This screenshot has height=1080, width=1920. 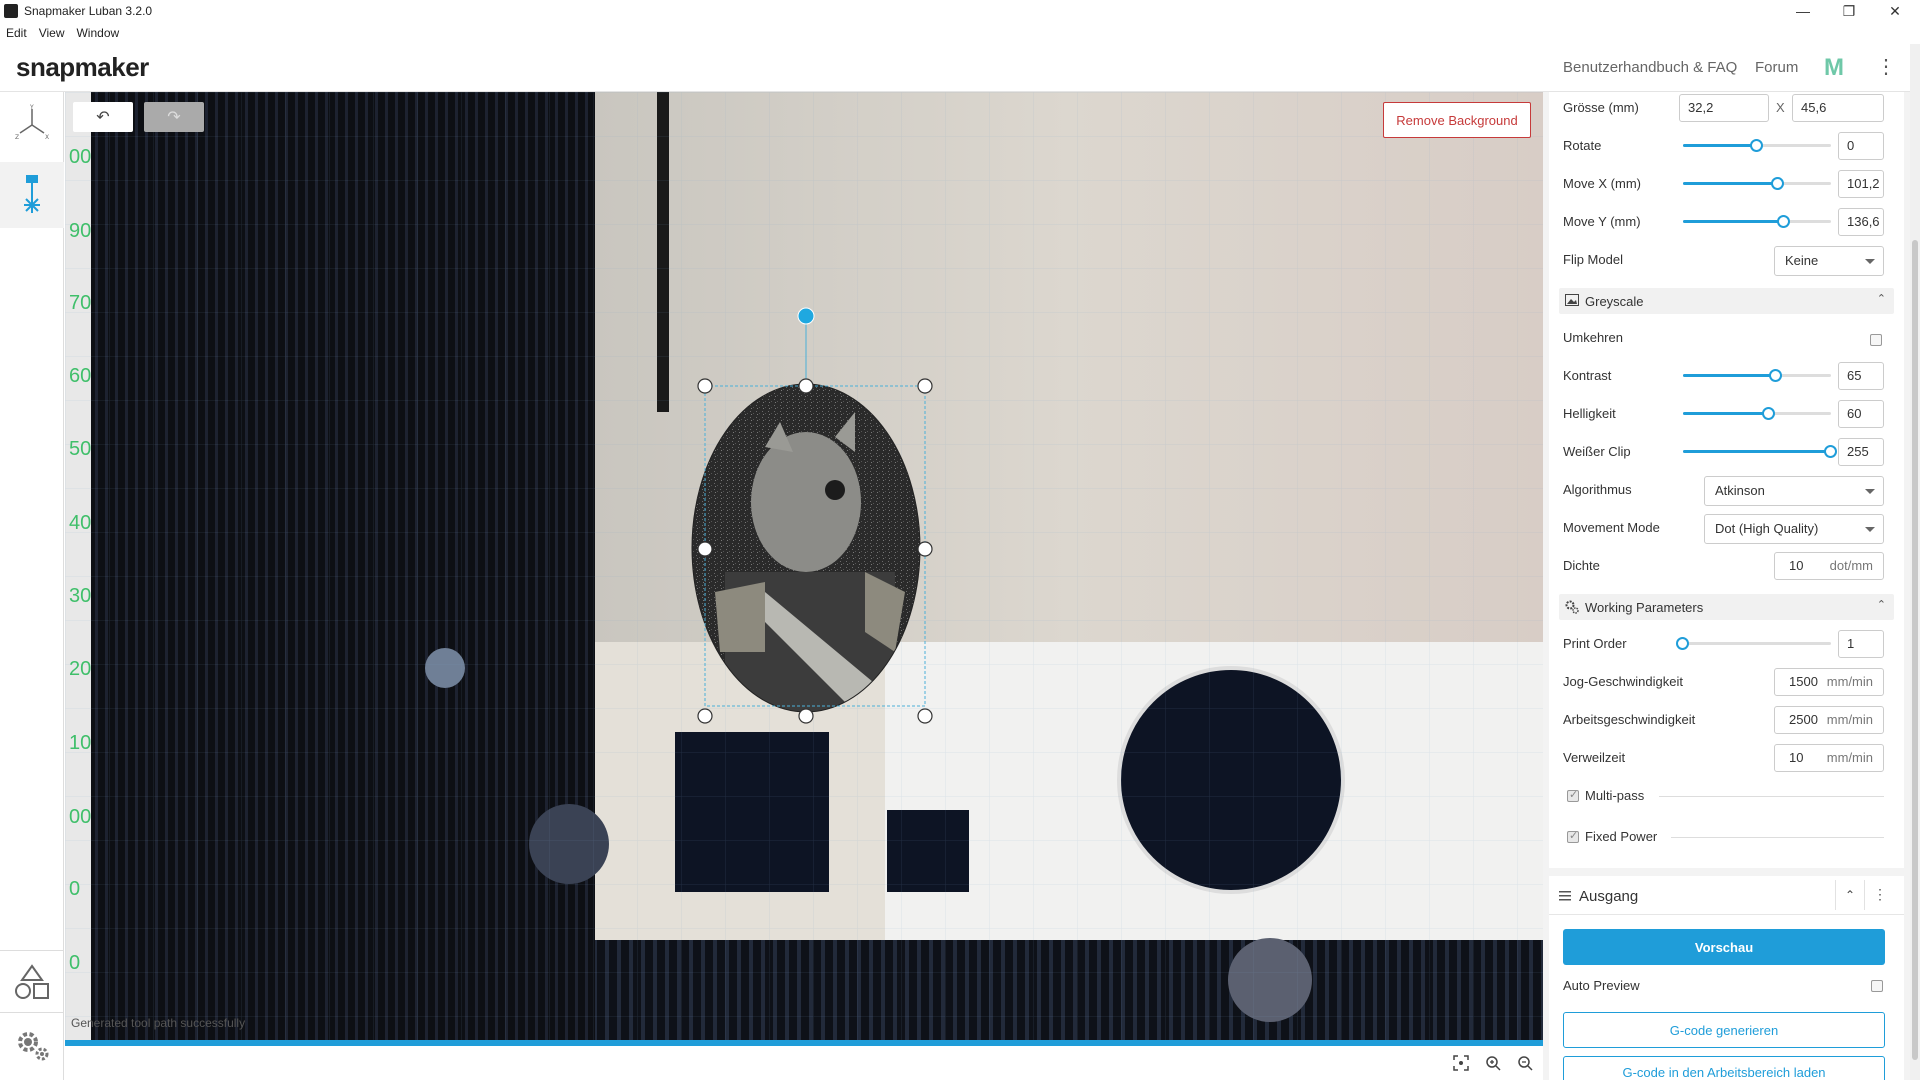 What do you see at coordinates (80, 596) in the screenshot?
I see `ruler-label: 30` at bounding box center [80, 596].